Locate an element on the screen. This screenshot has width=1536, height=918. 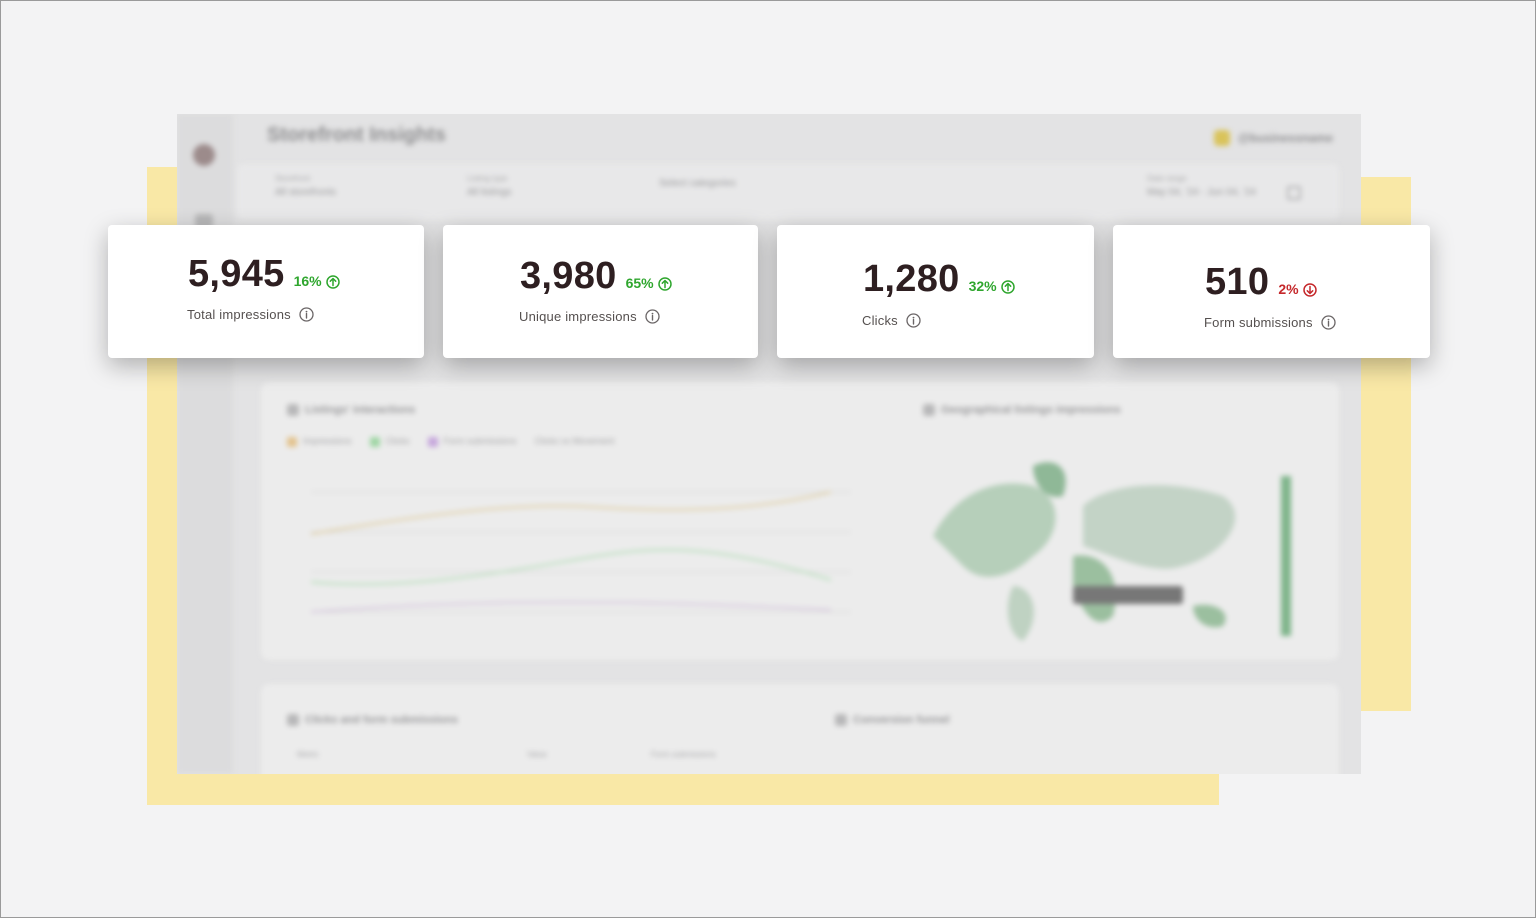
metric-card-unique-impressions: 3,980 65% Unique impressions is located at coordinates (600, 291).